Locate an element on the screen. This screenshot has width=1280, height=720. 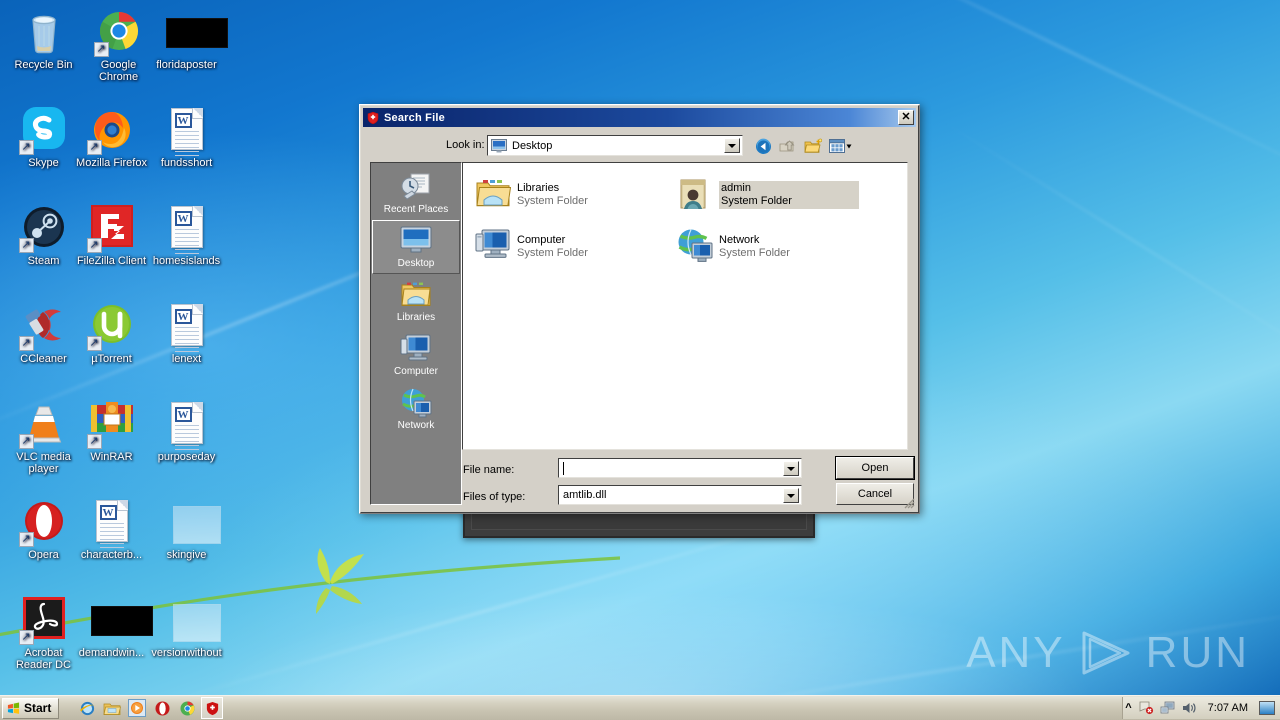
white-thumb-icon is located at coordinates (192, 620).